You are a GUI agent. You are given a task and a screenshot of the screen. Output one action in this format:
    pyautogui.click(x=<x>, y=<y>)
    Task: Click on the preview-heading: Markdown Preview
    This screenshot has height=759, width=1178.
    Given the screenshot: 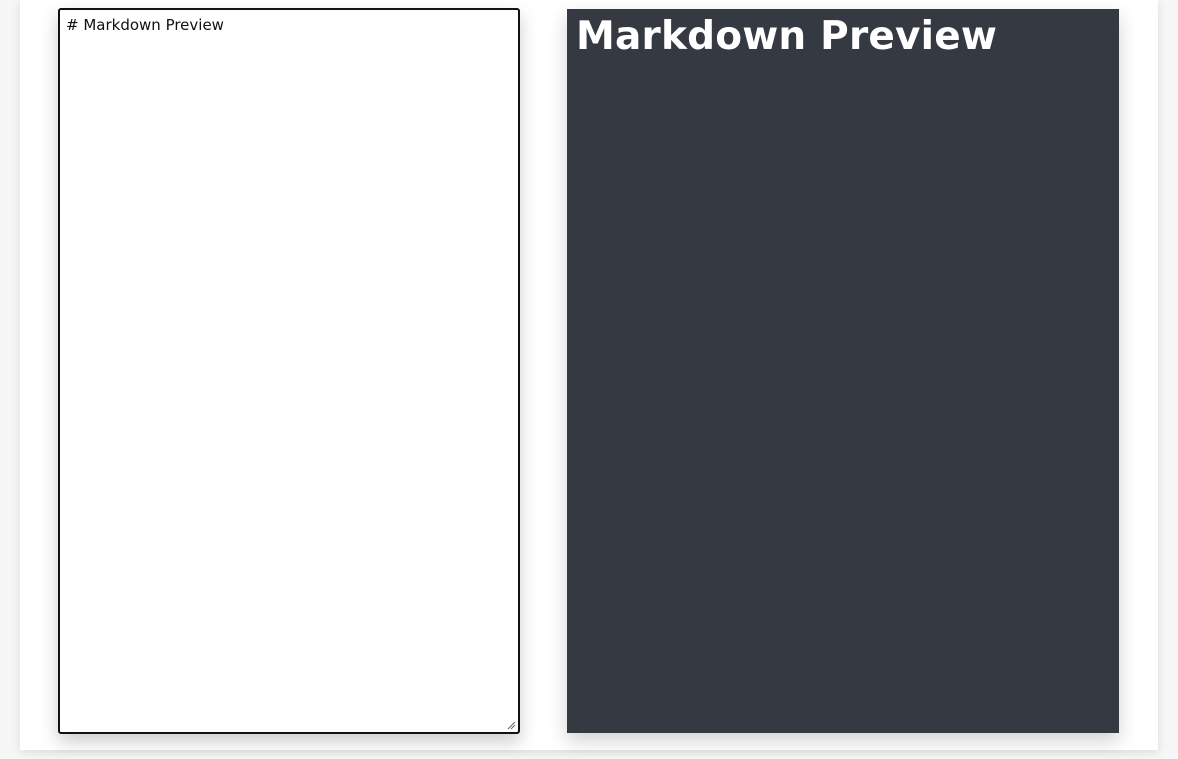 What is the action you would take?
    pyautogui.click(x=787, y=36)
    